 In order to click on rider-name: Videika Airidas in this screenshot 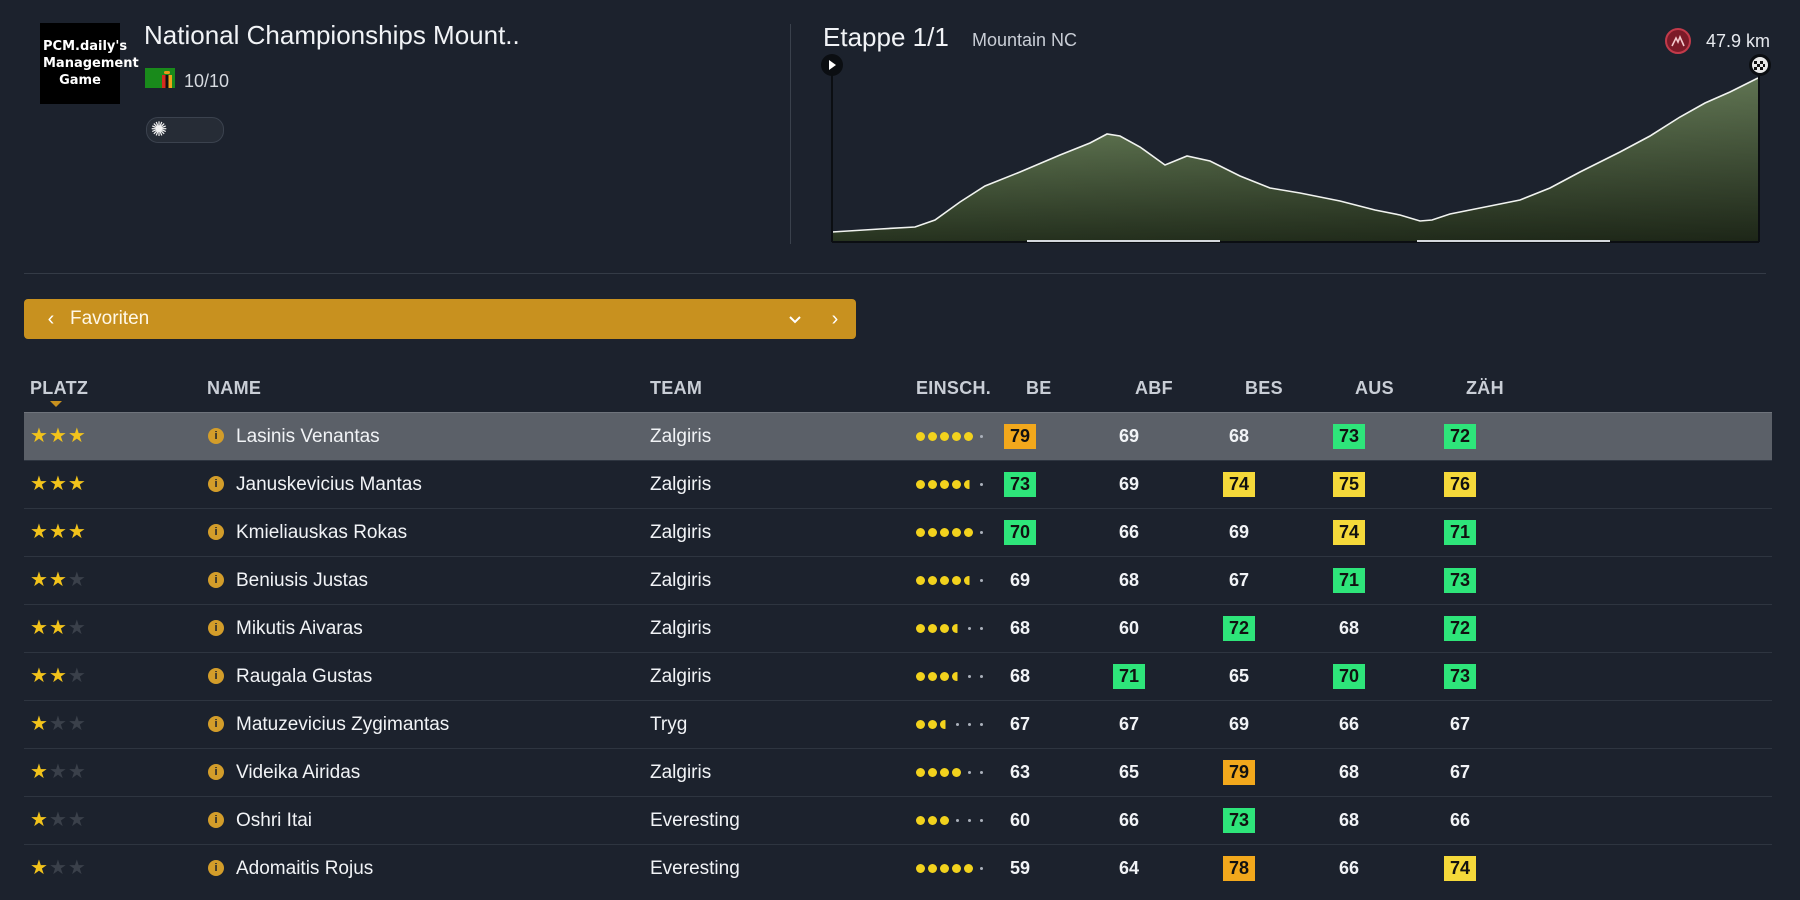, I will do `click(298, 772)`.